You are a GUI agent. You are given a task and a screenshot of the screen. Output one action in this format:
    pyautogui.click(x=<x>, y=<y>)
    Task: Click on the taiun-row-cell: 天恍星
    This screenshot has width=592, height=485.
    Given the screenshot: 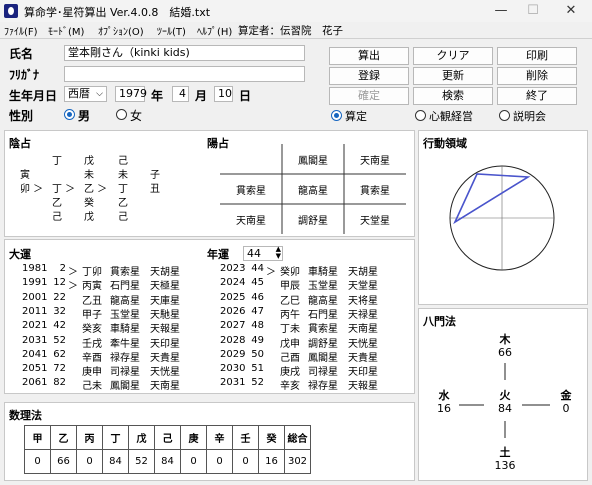 What is the action you would take?
    pyautogui.click(x=165, y=373)
    